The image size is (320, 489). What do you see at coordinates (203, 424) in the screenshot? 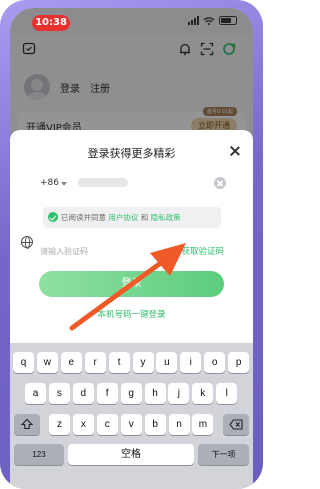
I see `key-m: m` at bounding box center [203, 424].